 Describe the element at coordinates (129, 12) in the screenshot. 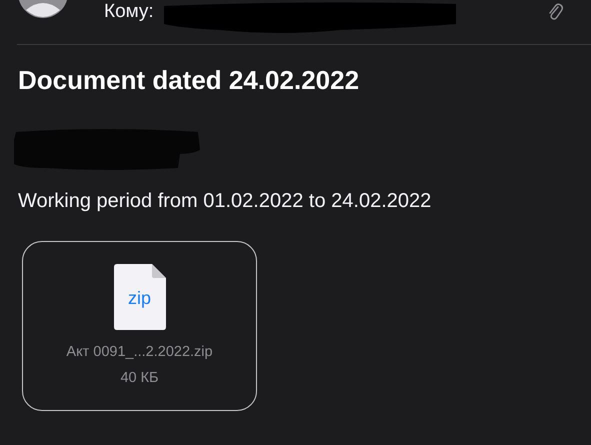

I see `to-label: Кому:` at that location.